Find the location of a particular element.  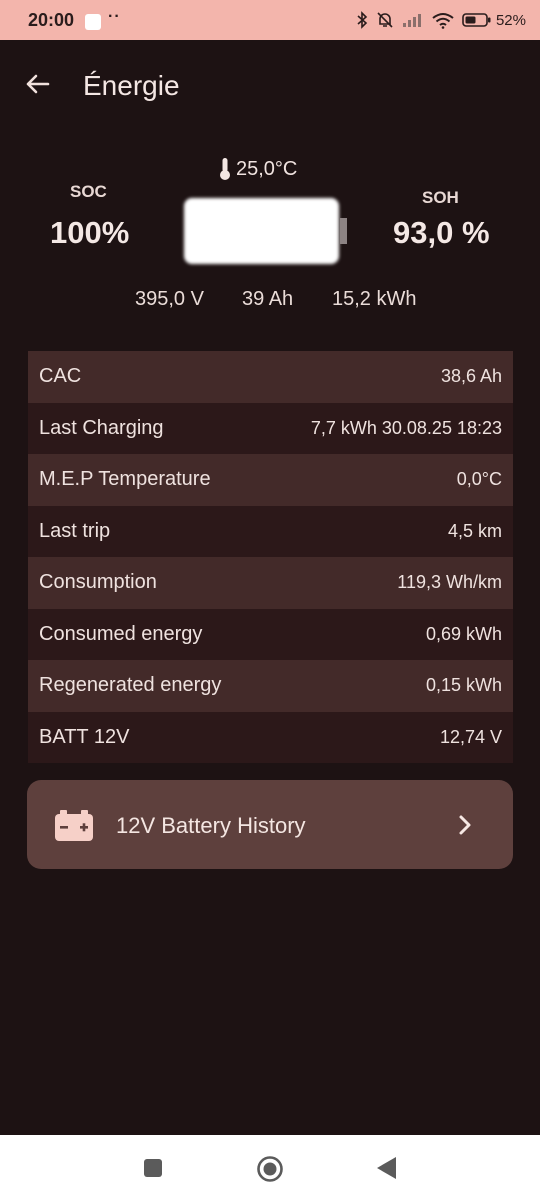

back-button is located at coordinates (38, 84).